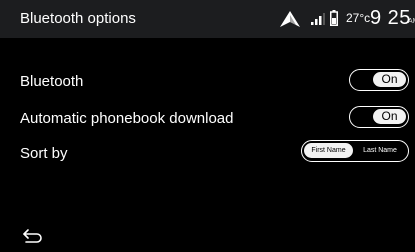  Describe the element at coordinates (52, 81) in the screenshot. I see `bluetooth-label: Bluetooth` at that location.